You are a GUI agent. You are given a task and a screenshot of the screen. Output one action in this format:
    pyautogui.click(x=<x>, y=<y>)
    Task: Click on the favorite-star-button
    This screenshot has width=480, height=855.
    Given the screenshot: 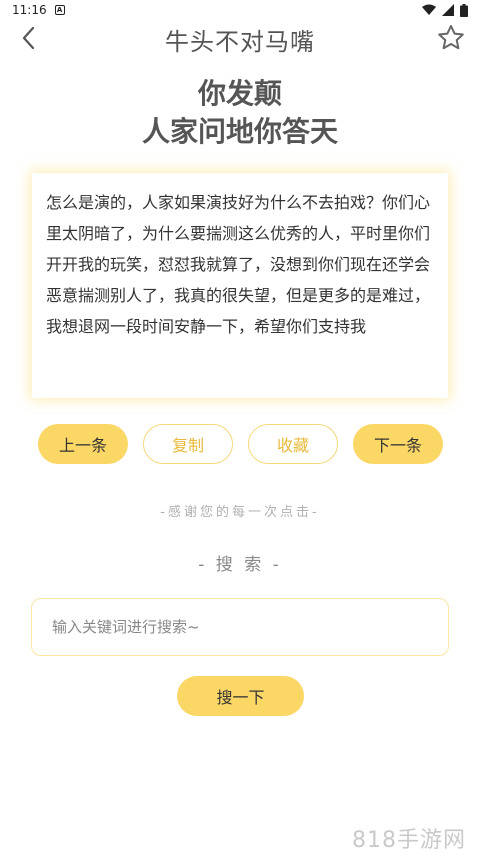 What is the action you would take?
    pyautogui.click(x=451, y=38)
    